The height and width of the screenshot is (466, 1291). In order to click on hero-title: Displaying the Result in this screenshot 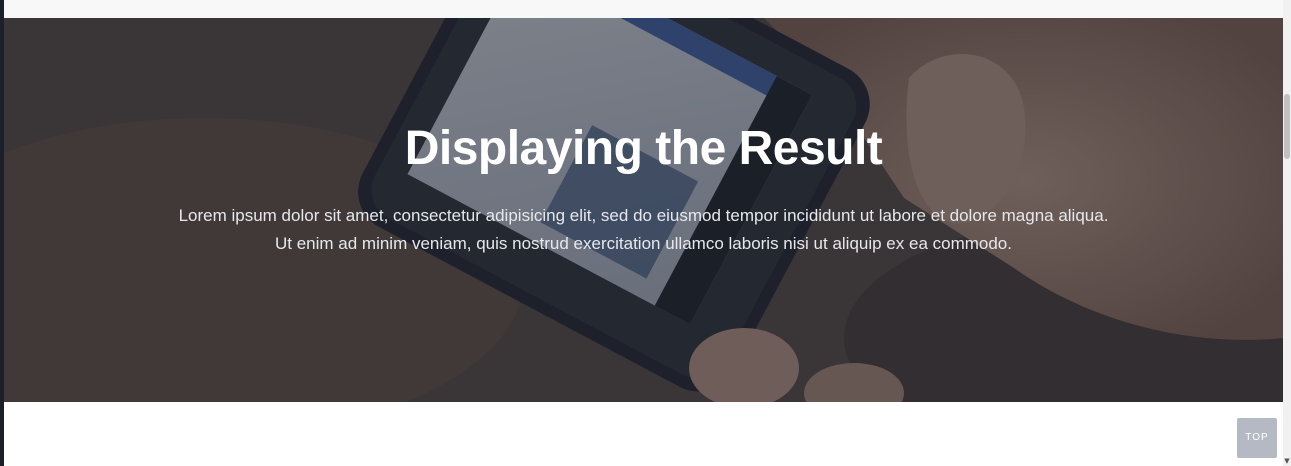, I will do `click(643, 148)`.